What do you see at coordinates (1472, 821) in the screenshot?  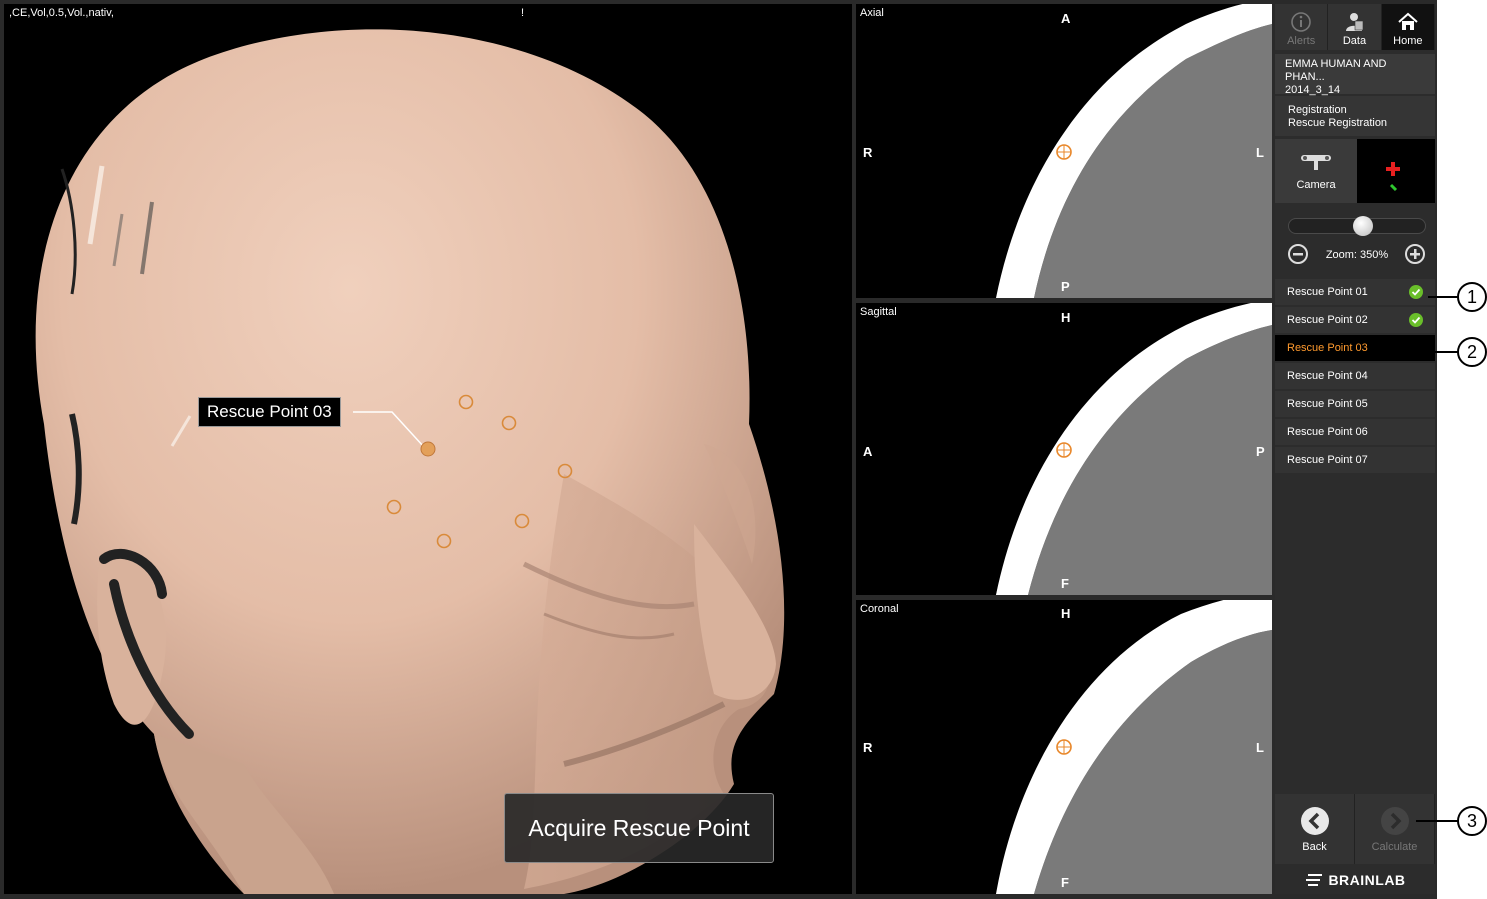 I see `callout-3: 3` at bounding box center [1472, 821].